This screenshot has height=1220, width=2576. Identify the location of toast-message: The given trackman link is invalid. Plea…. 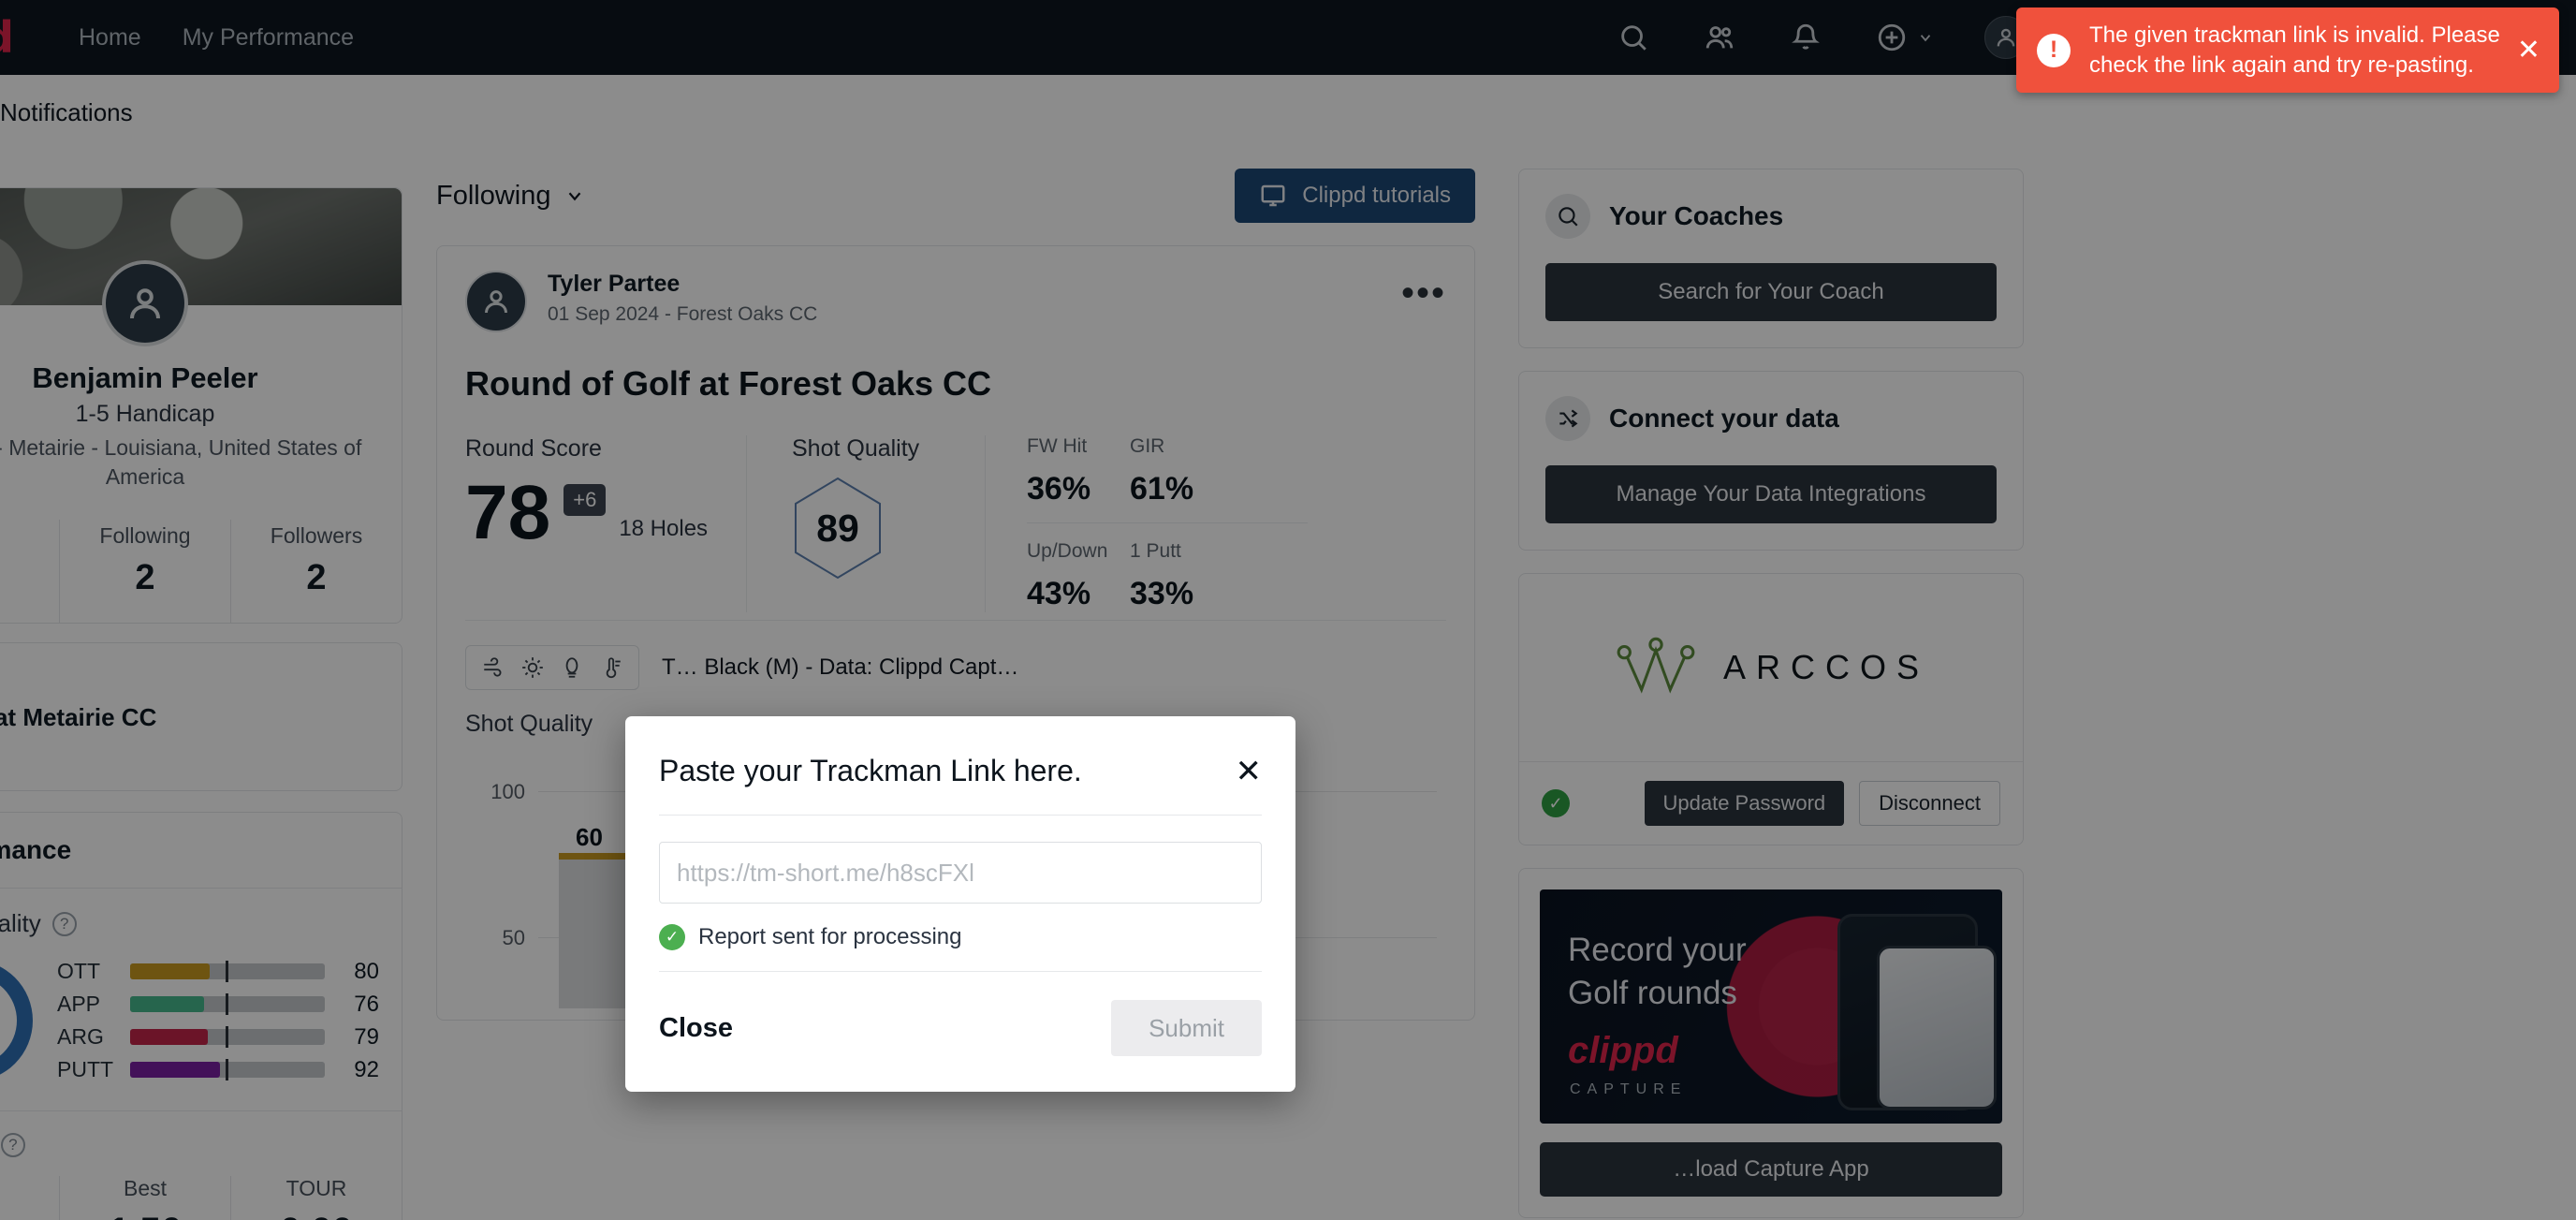
(2294, 50).